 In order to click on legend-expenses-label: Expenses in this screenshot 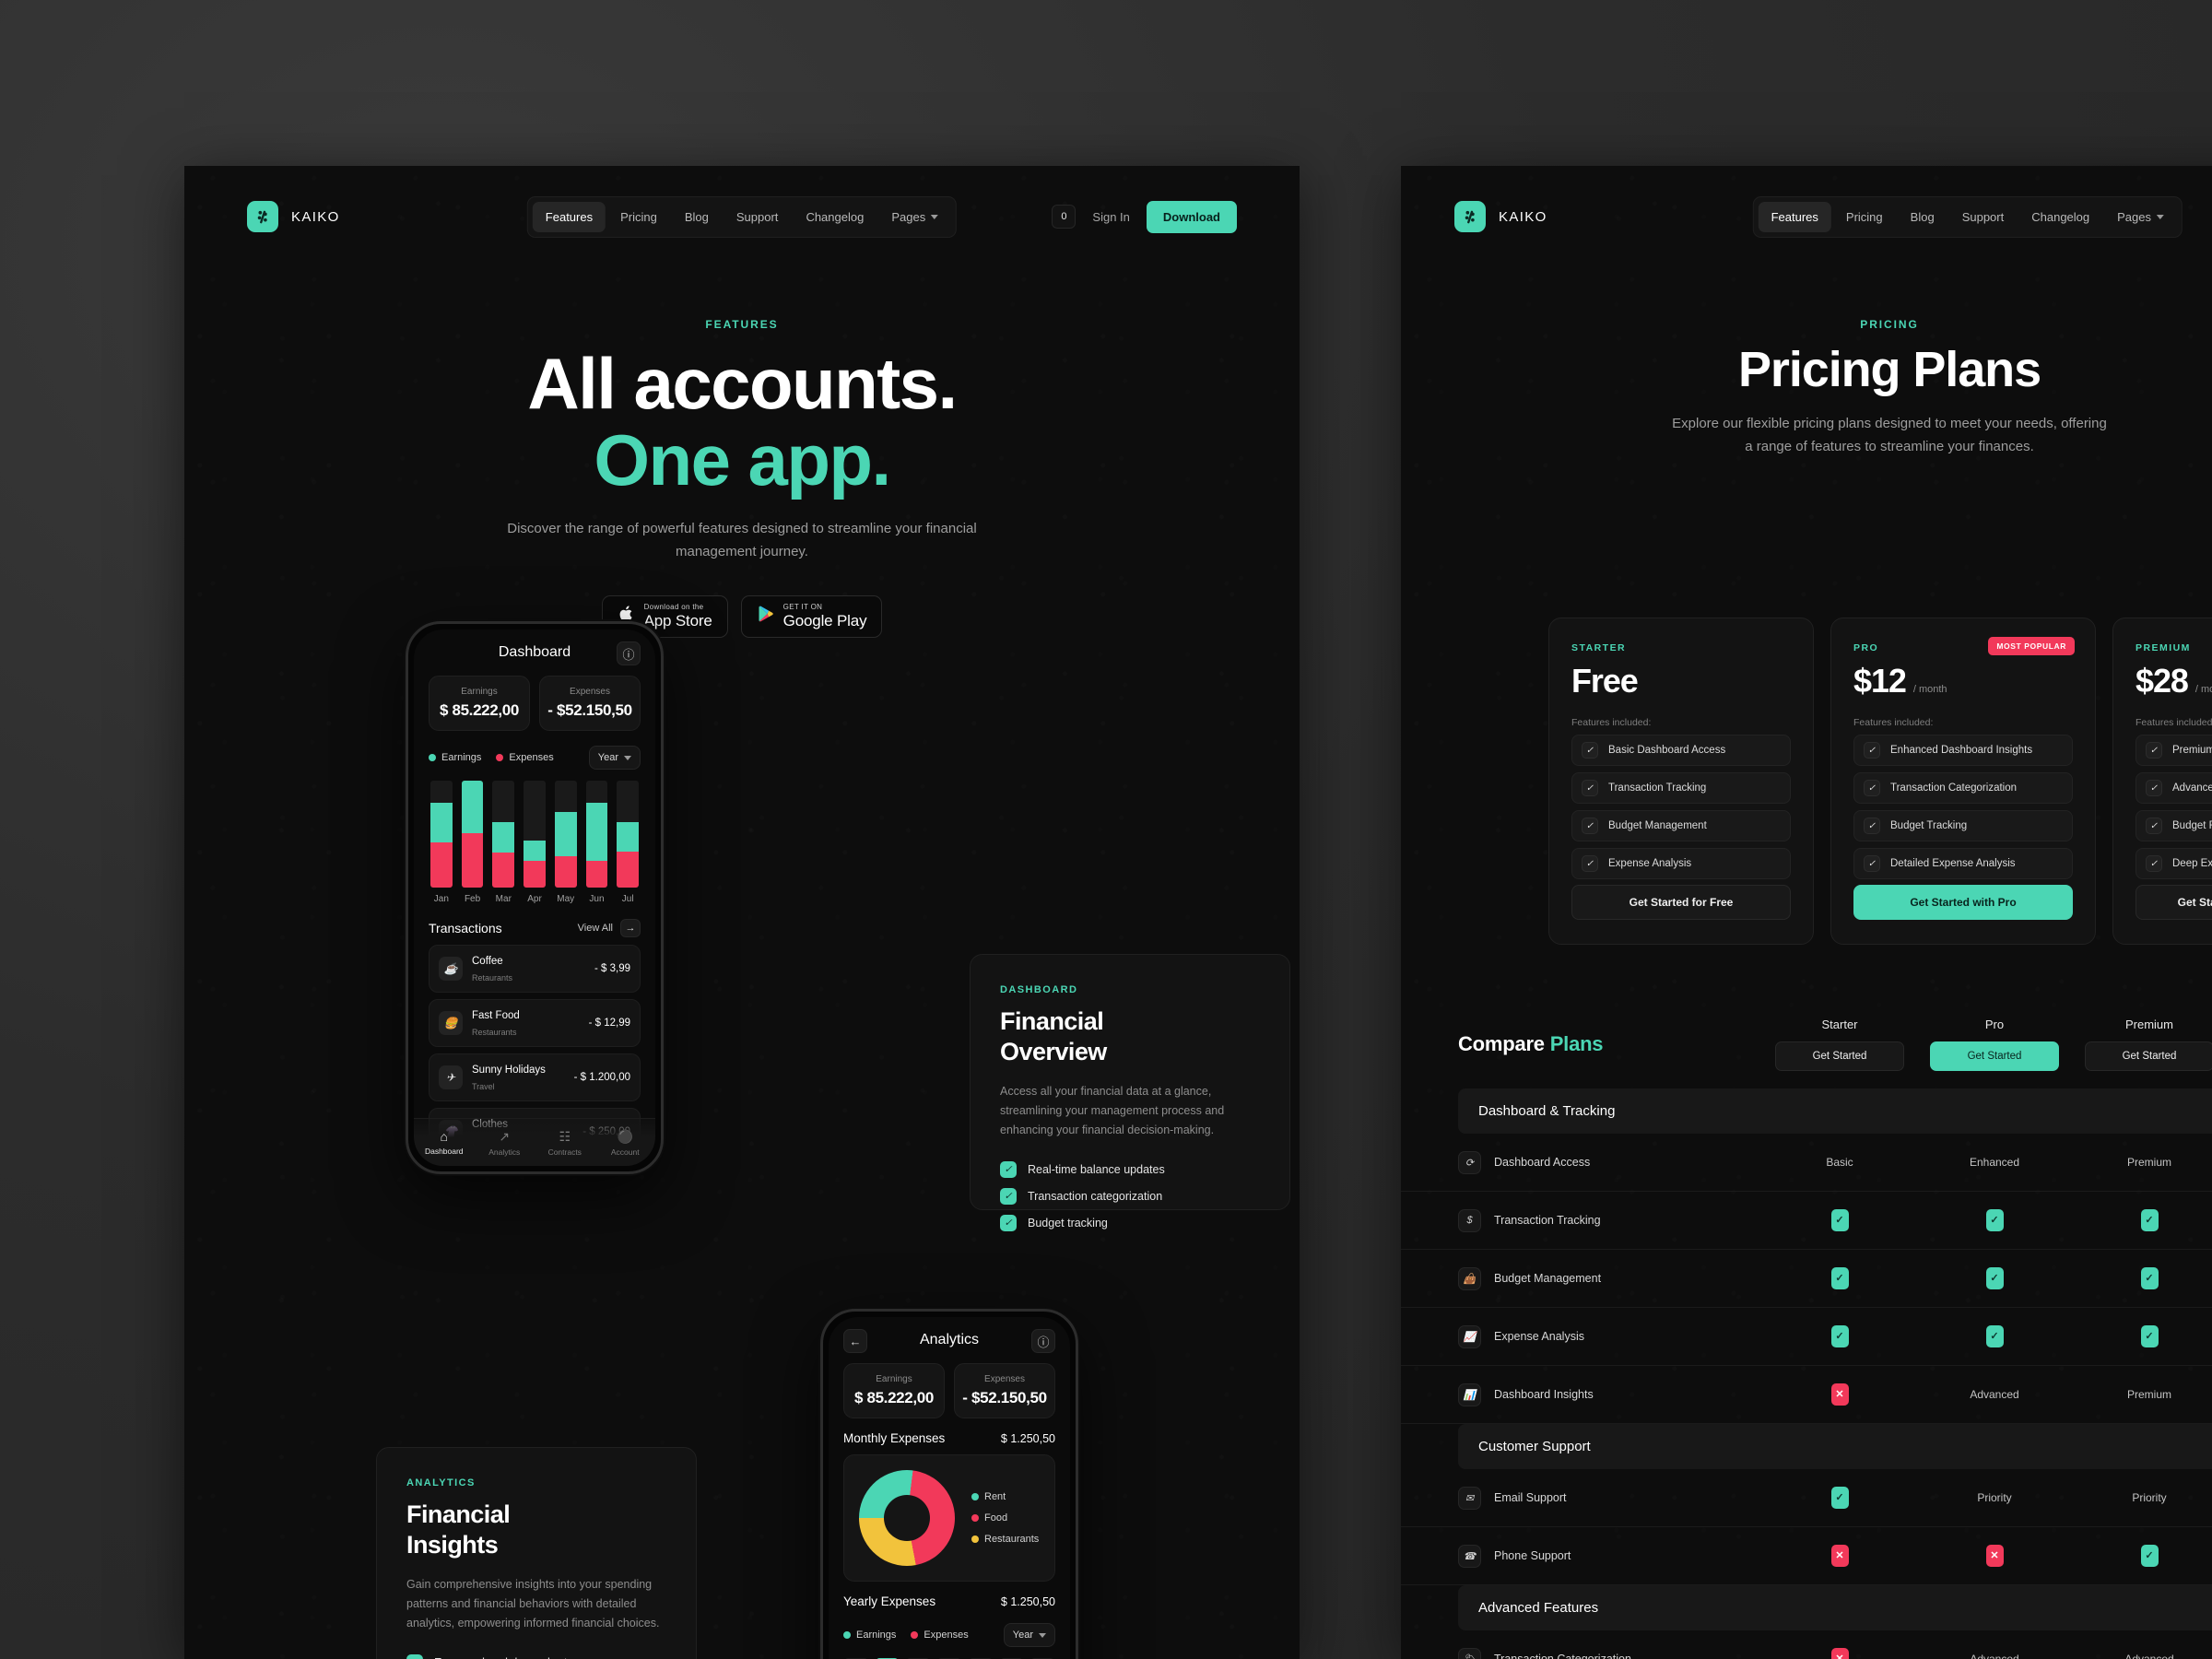, I will do `click(946, 1635)`.